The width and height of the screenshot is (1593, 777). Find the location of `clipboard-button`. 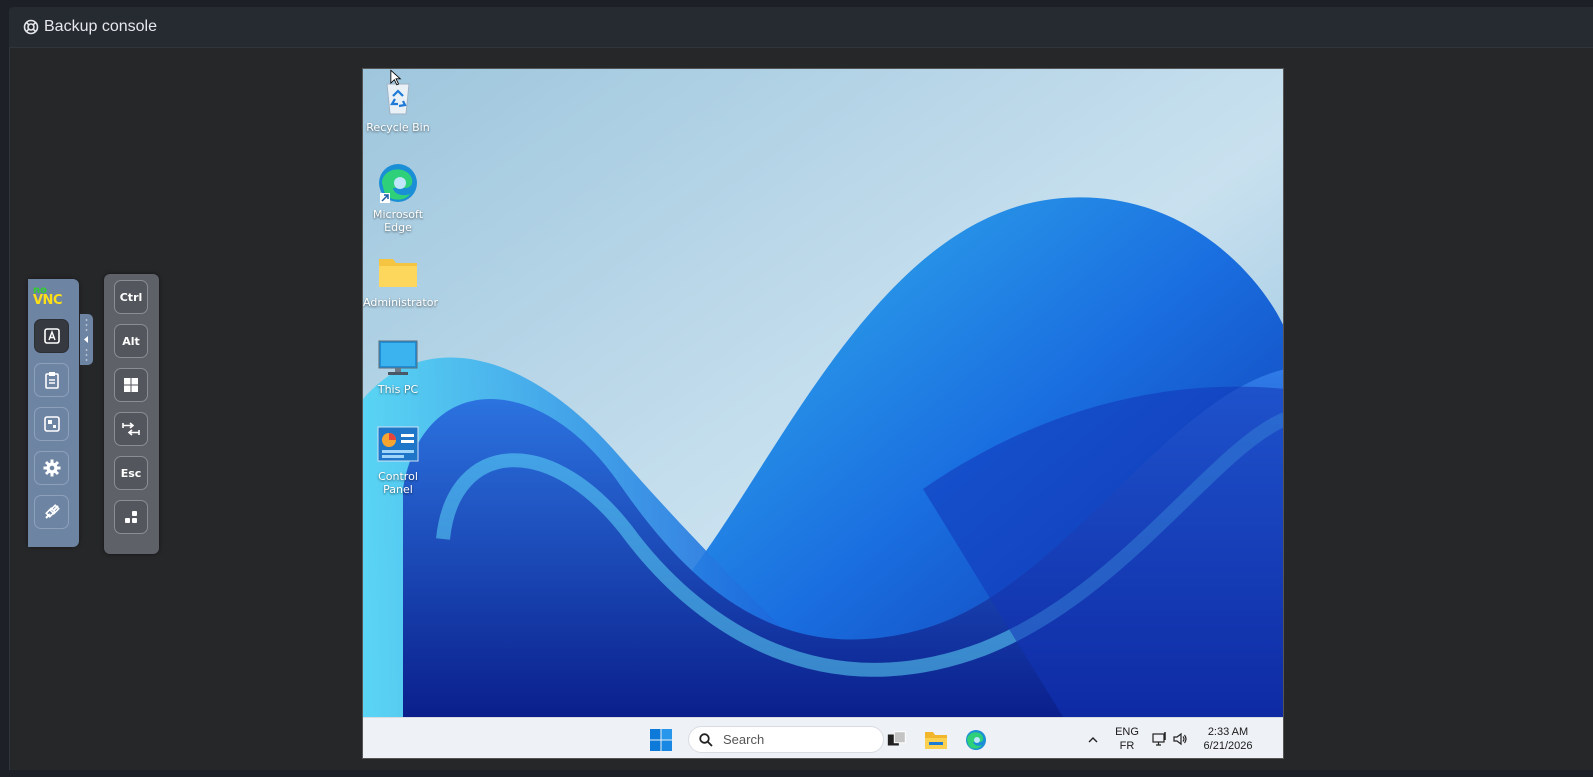

clipboard-button is located at coordinates (51, 380).